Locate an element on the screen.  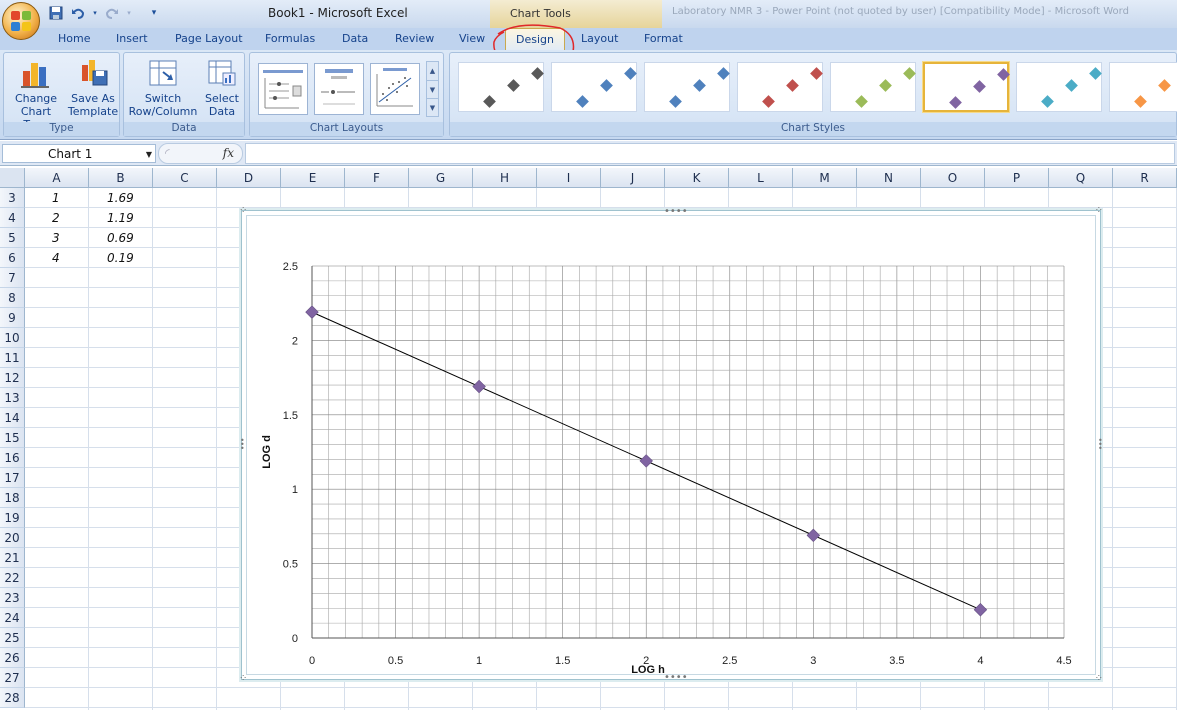
name-box: Chart 1 ▼ is located at coordinates (79, 153).